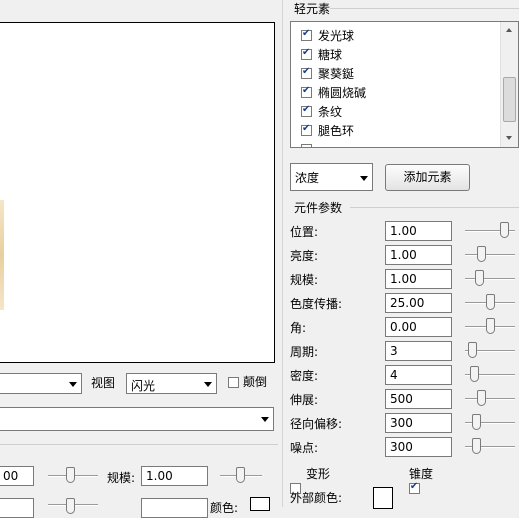 The width and height of the screenshot is (519, 518). I want to click on param-input: 25.00, so click(418, 303).